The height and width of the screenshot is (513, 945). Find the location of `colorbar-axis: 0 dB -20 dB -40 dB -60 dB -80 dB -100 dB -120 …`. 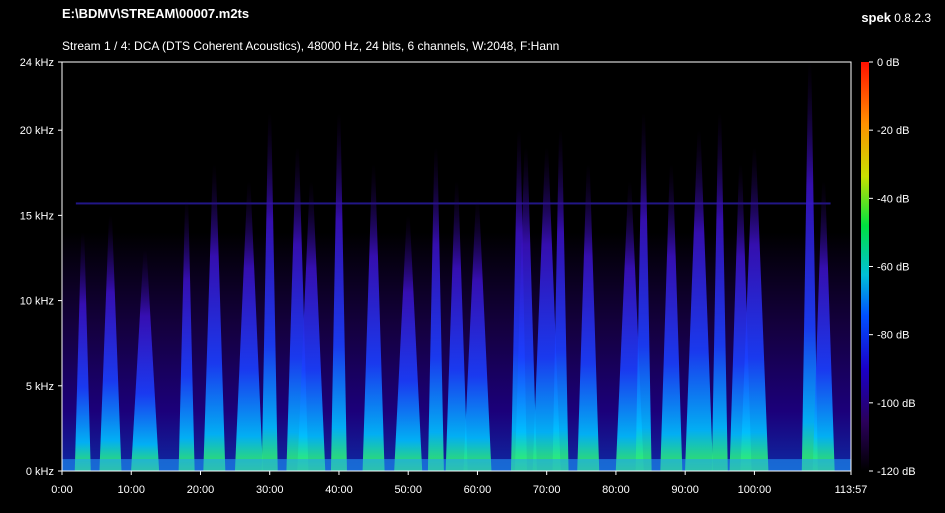

colorbar-axis: 0 dB -20 dB -40 dB -60 dB -80 dB -100 dB -120 … is located at coordinates (892, 267).